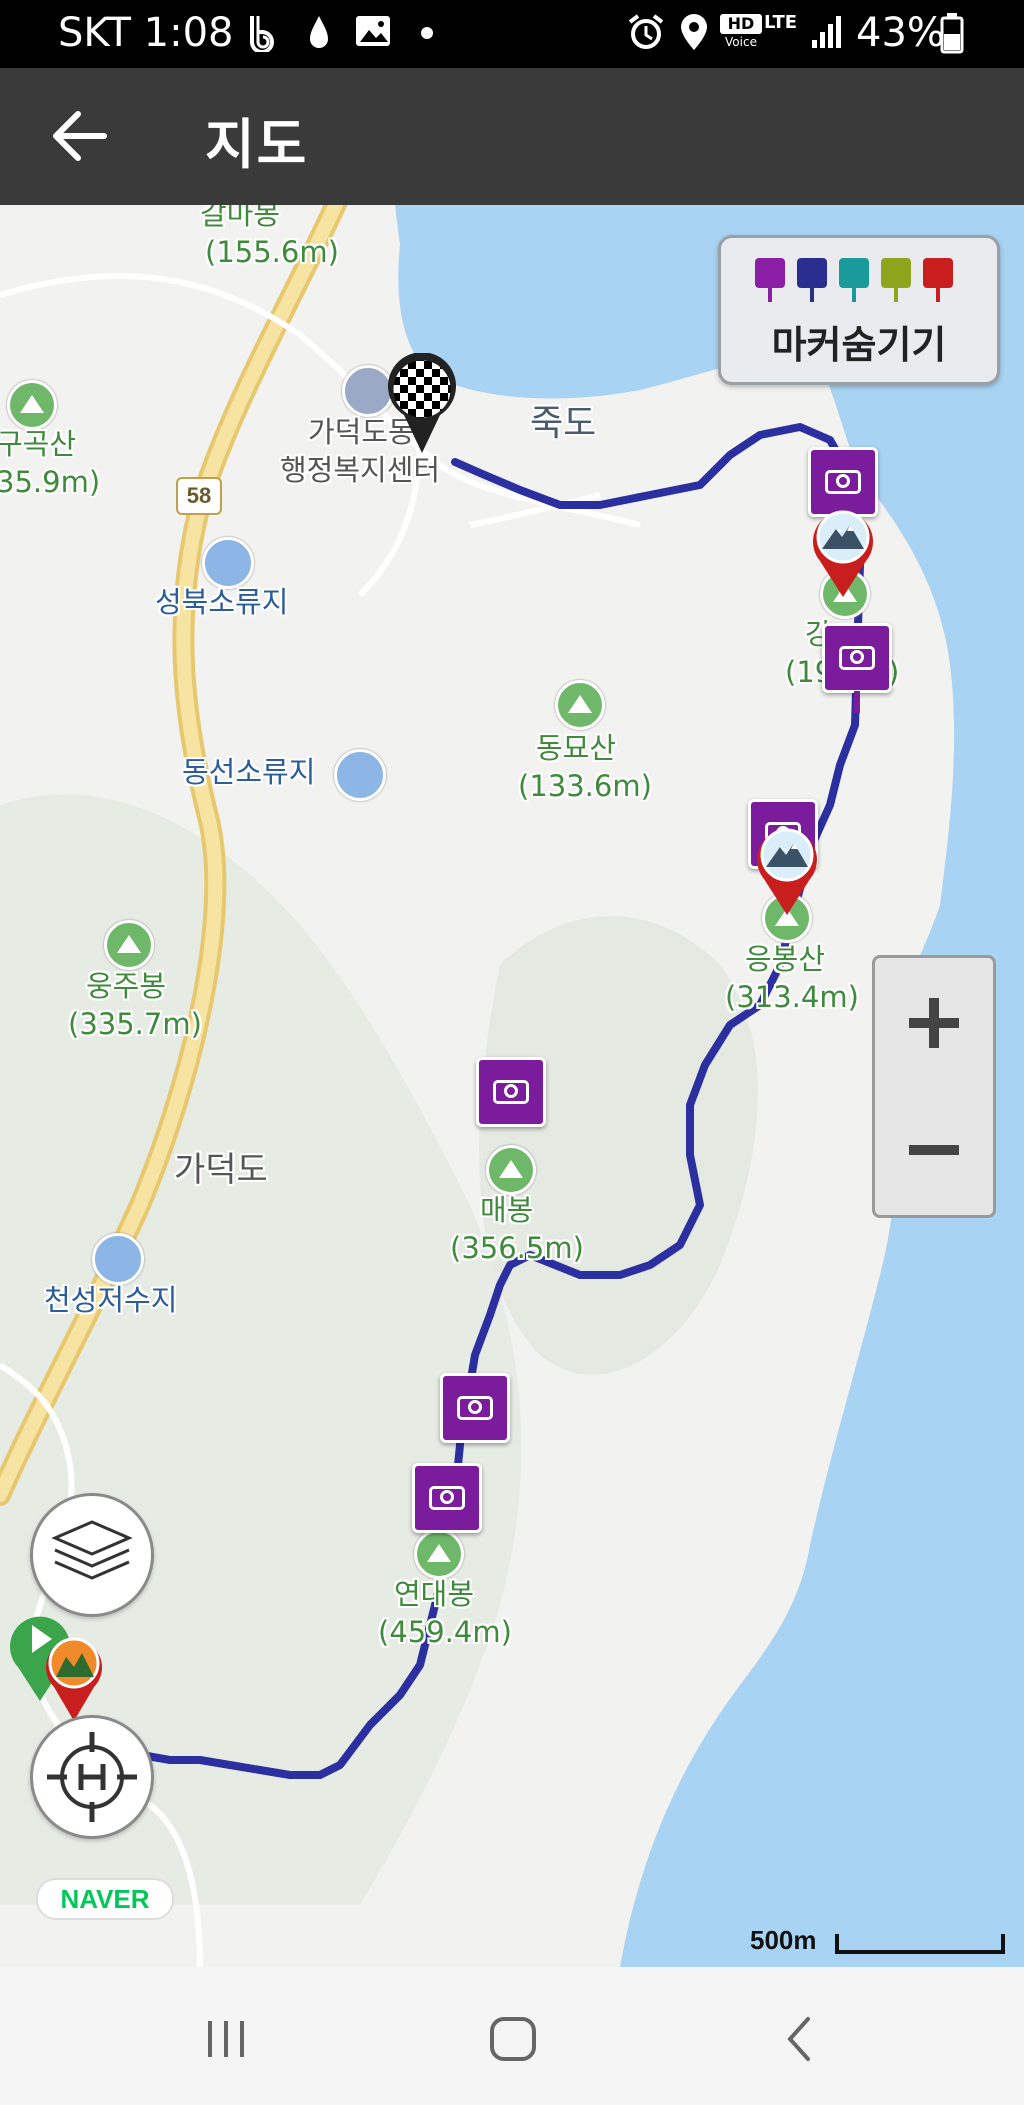  I want to click on drop-icon, so click(319, 32).